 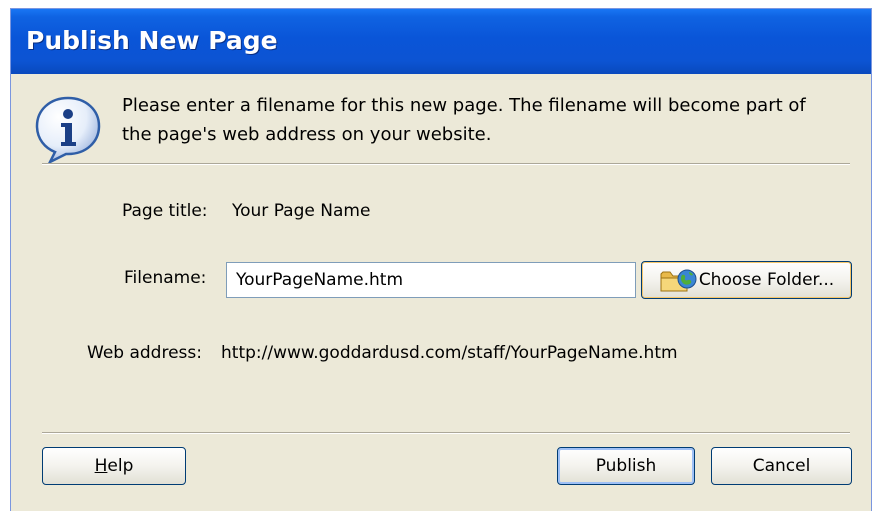 I want to click on page-title-value: Your Page Name, so click(x=301, y=211).